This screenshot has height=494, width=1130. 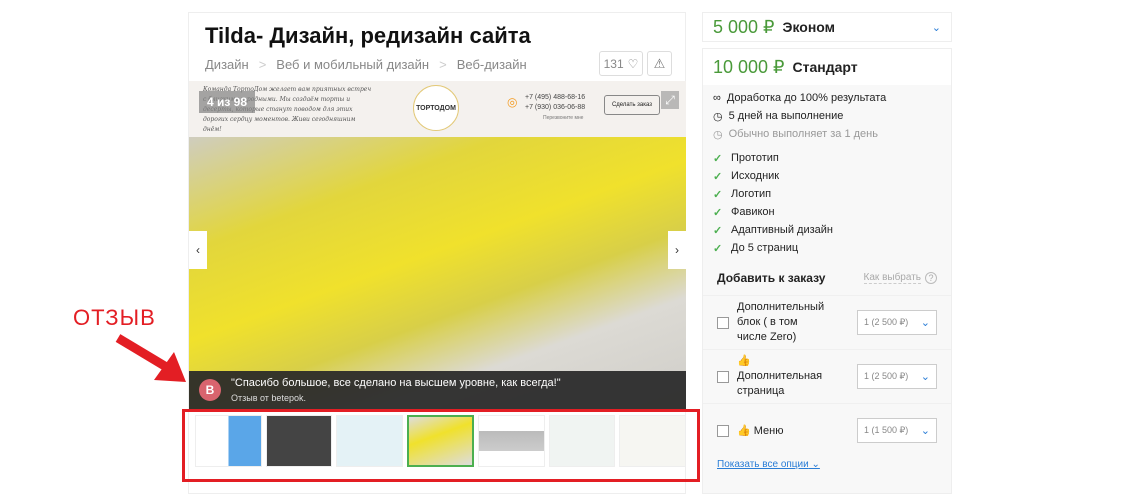 What do you see at coordinates (717, 98) in the screenshot?
I see `infinity-icon: ∞` at bounding box center [717, 98].